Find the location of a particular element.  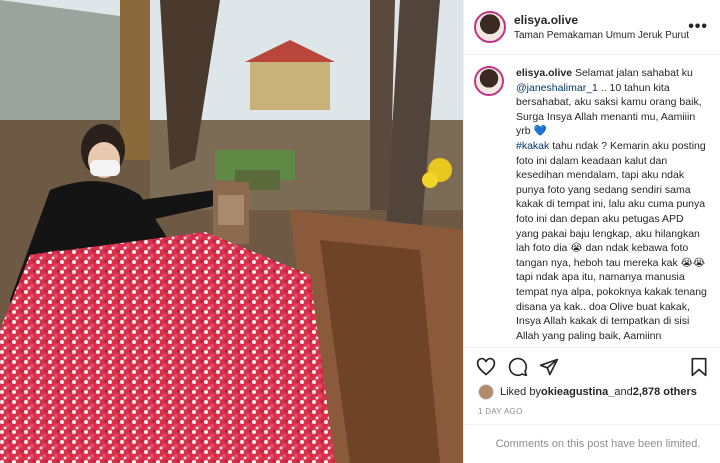

bookmark-icon is located at coordinates (699, 367).